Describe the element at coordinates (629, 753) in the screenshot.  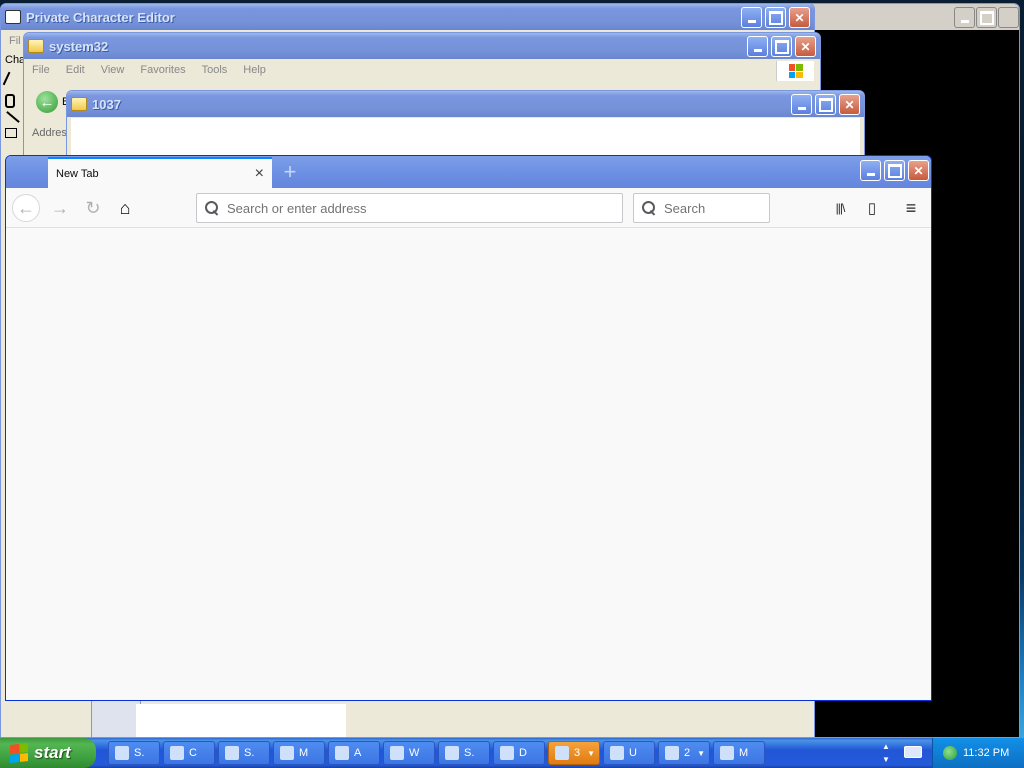
I see `taskbar-button: U` at that location.